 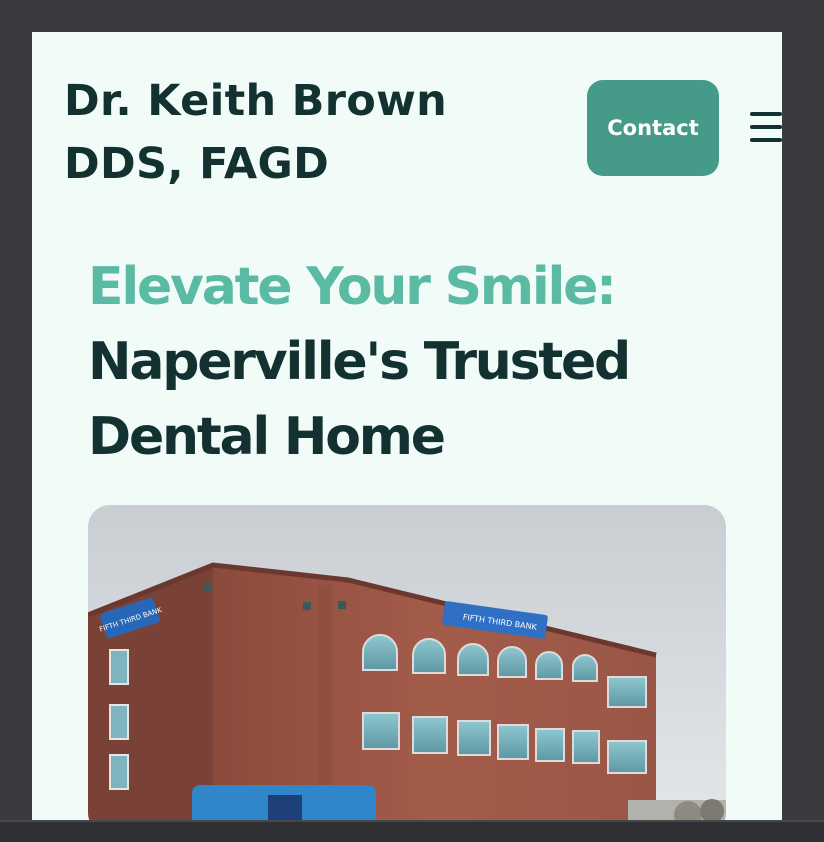 What do you see at coordinates (766, 140) in the screenshot?
I see `menu-bar-bottom` at bounding box center [766, 140].